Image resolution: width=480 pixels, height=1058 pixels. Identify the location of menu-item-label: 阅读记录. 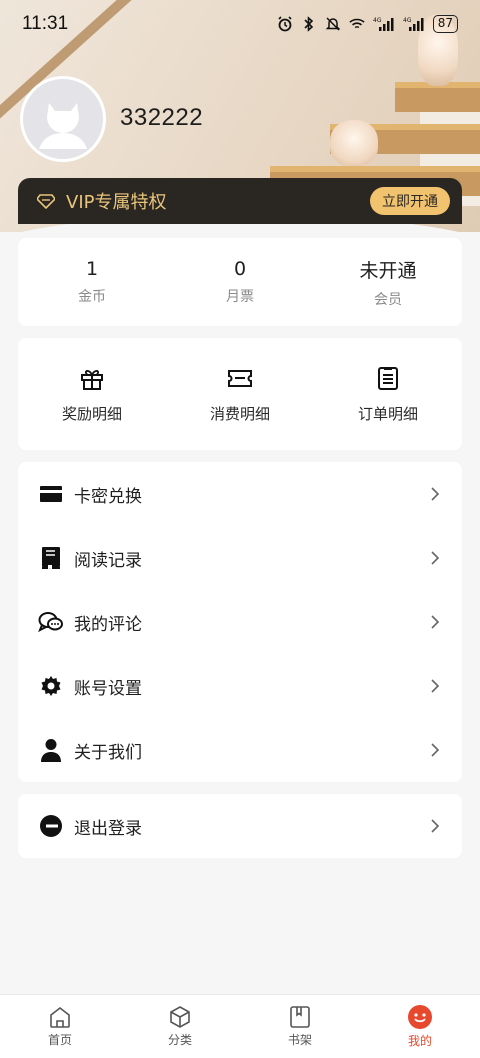
(108, 560).